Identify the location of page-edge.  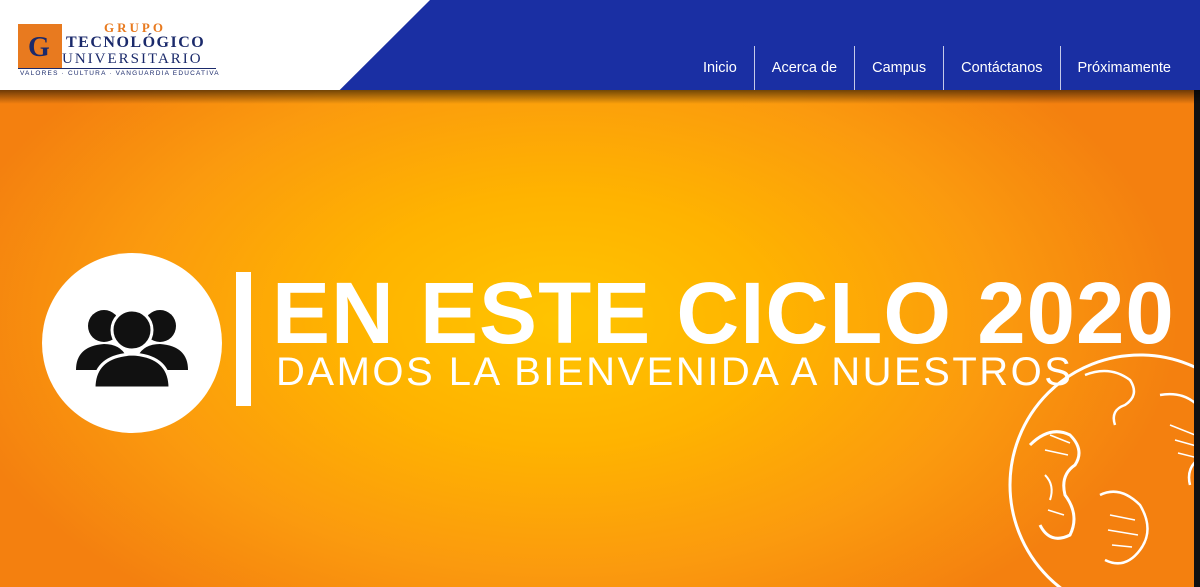
(1197, 338).